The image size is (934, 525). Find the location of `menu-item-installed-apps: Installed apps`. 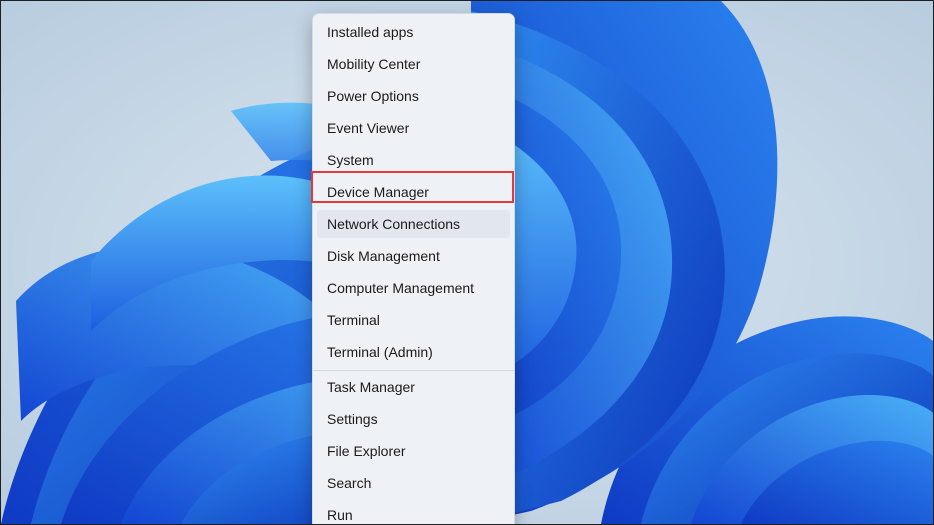

menu-item-installed-apps: Installed apps is located at coordinates (413, 32).